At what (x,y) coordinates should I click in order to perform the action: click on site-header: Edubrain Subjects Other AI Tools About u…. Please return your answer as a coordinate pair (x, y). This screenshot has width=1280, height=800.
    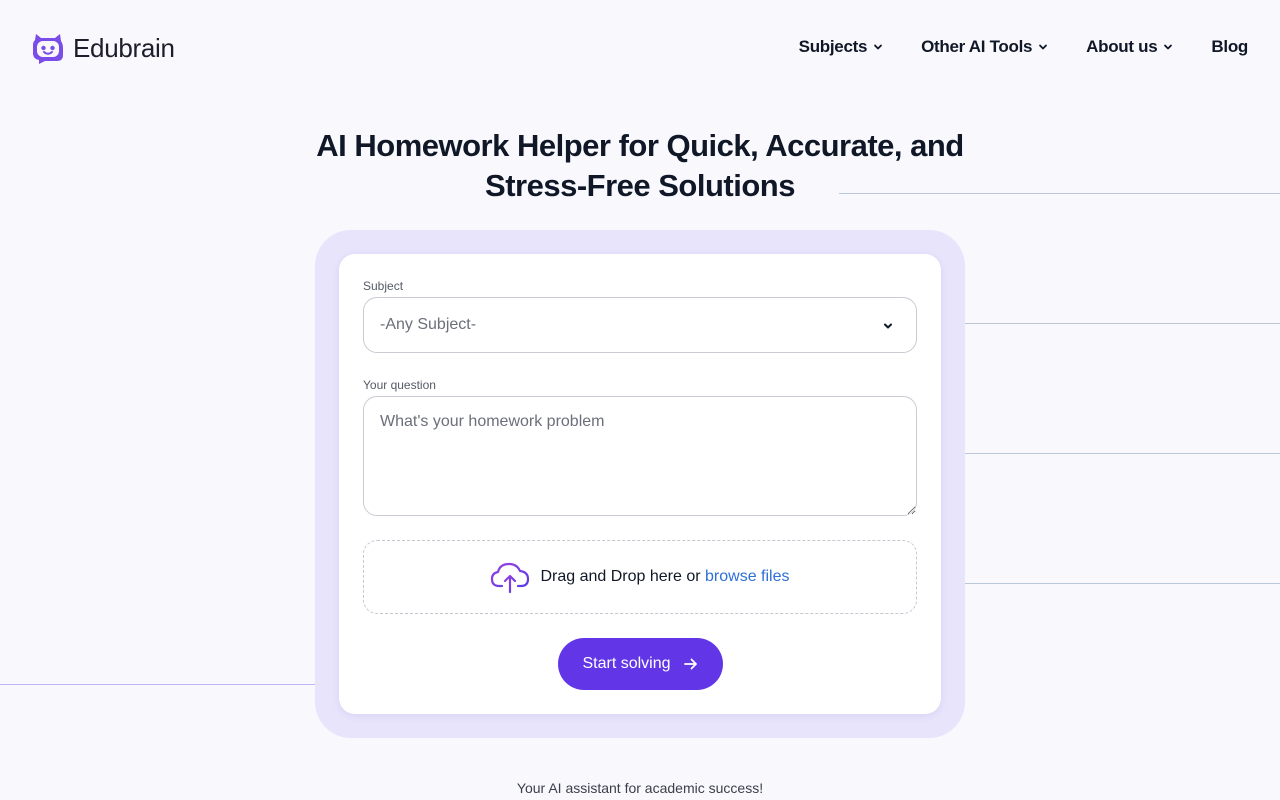
    Looking at the image, I should click on (640, 48).